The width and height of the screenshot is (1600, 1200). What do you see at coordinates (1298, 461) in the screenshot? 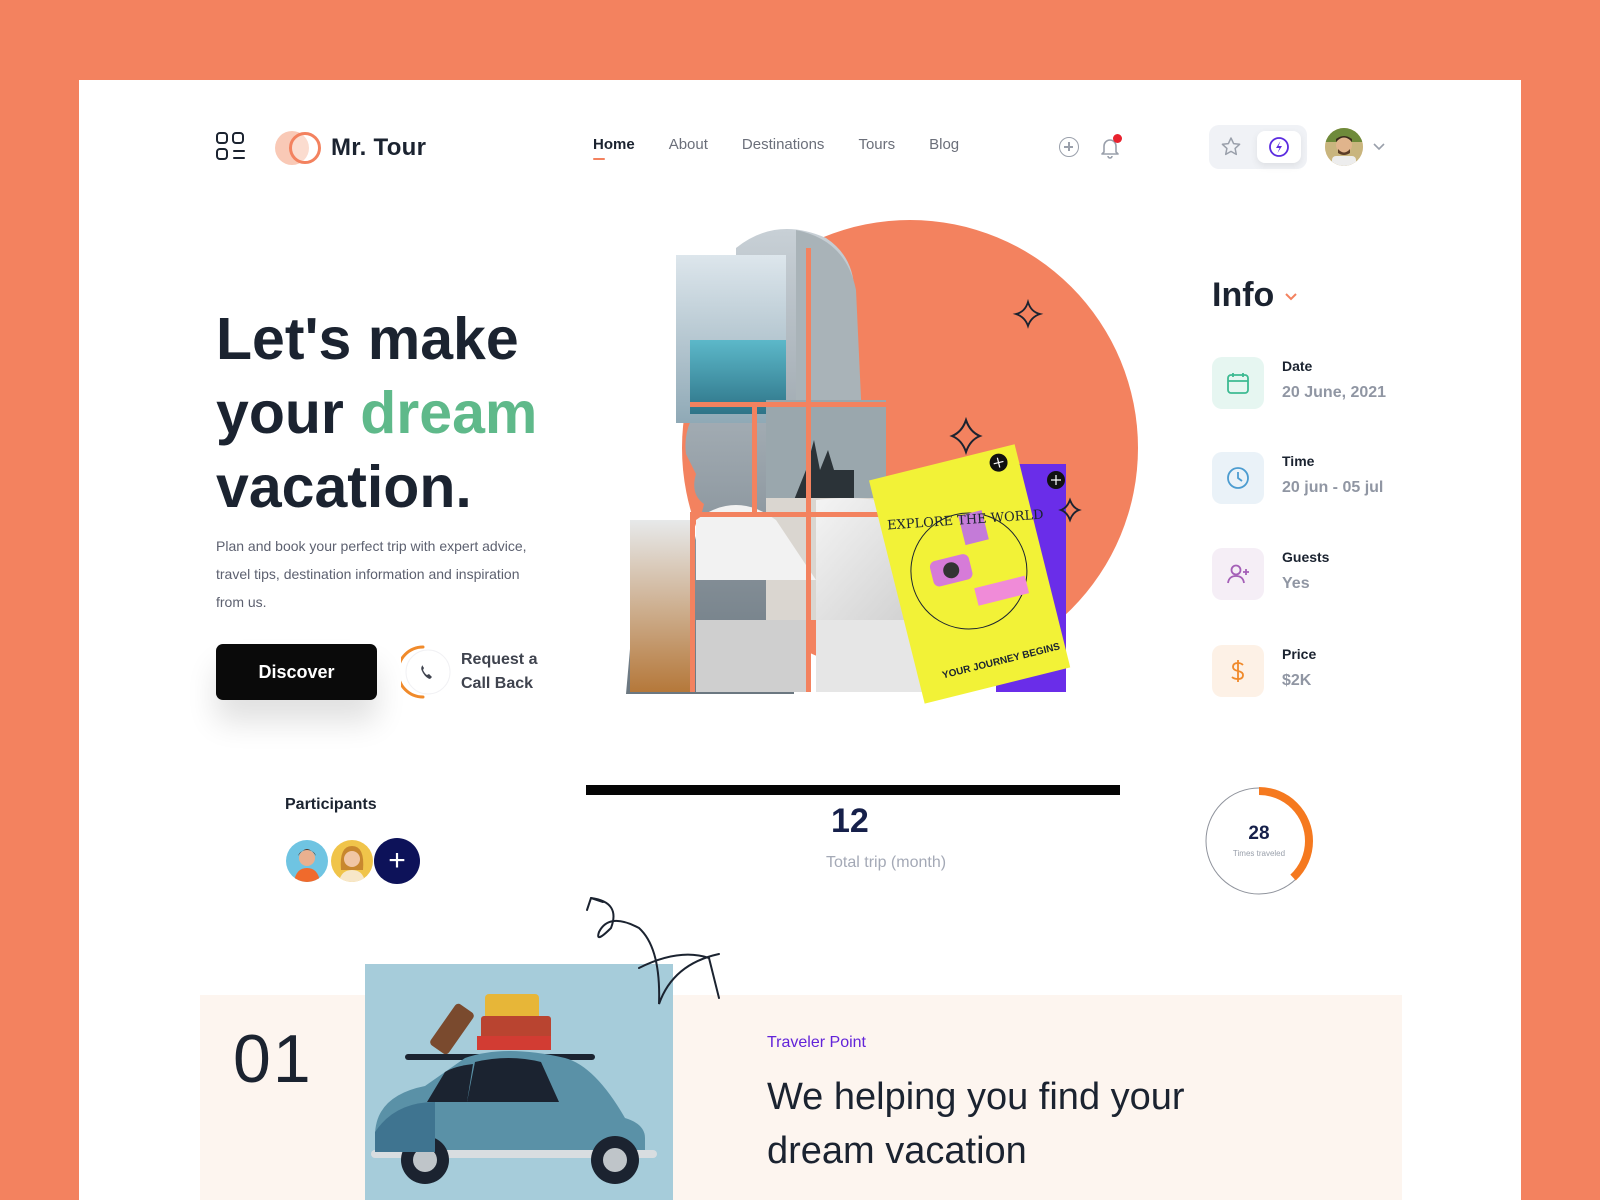
I see `info-label: Time` at bounding box center [1298, 461].